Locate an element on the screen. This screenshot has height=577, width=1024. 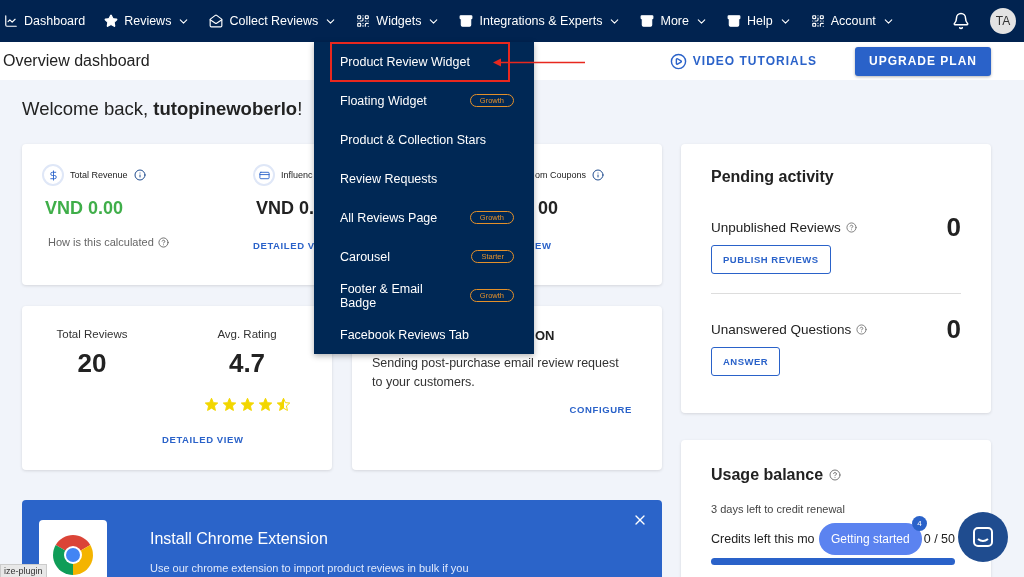
nav-item: Widgets is located at coordinates (398, 21).